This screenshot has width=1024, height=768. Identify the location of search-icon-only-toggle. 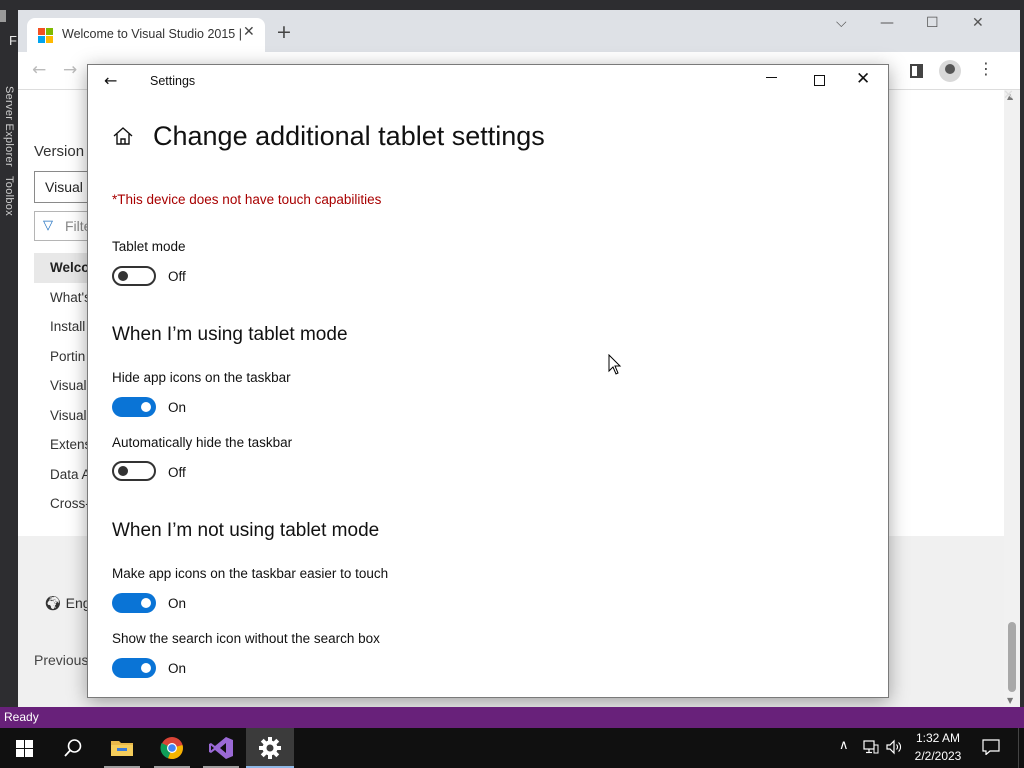
(134, 668).